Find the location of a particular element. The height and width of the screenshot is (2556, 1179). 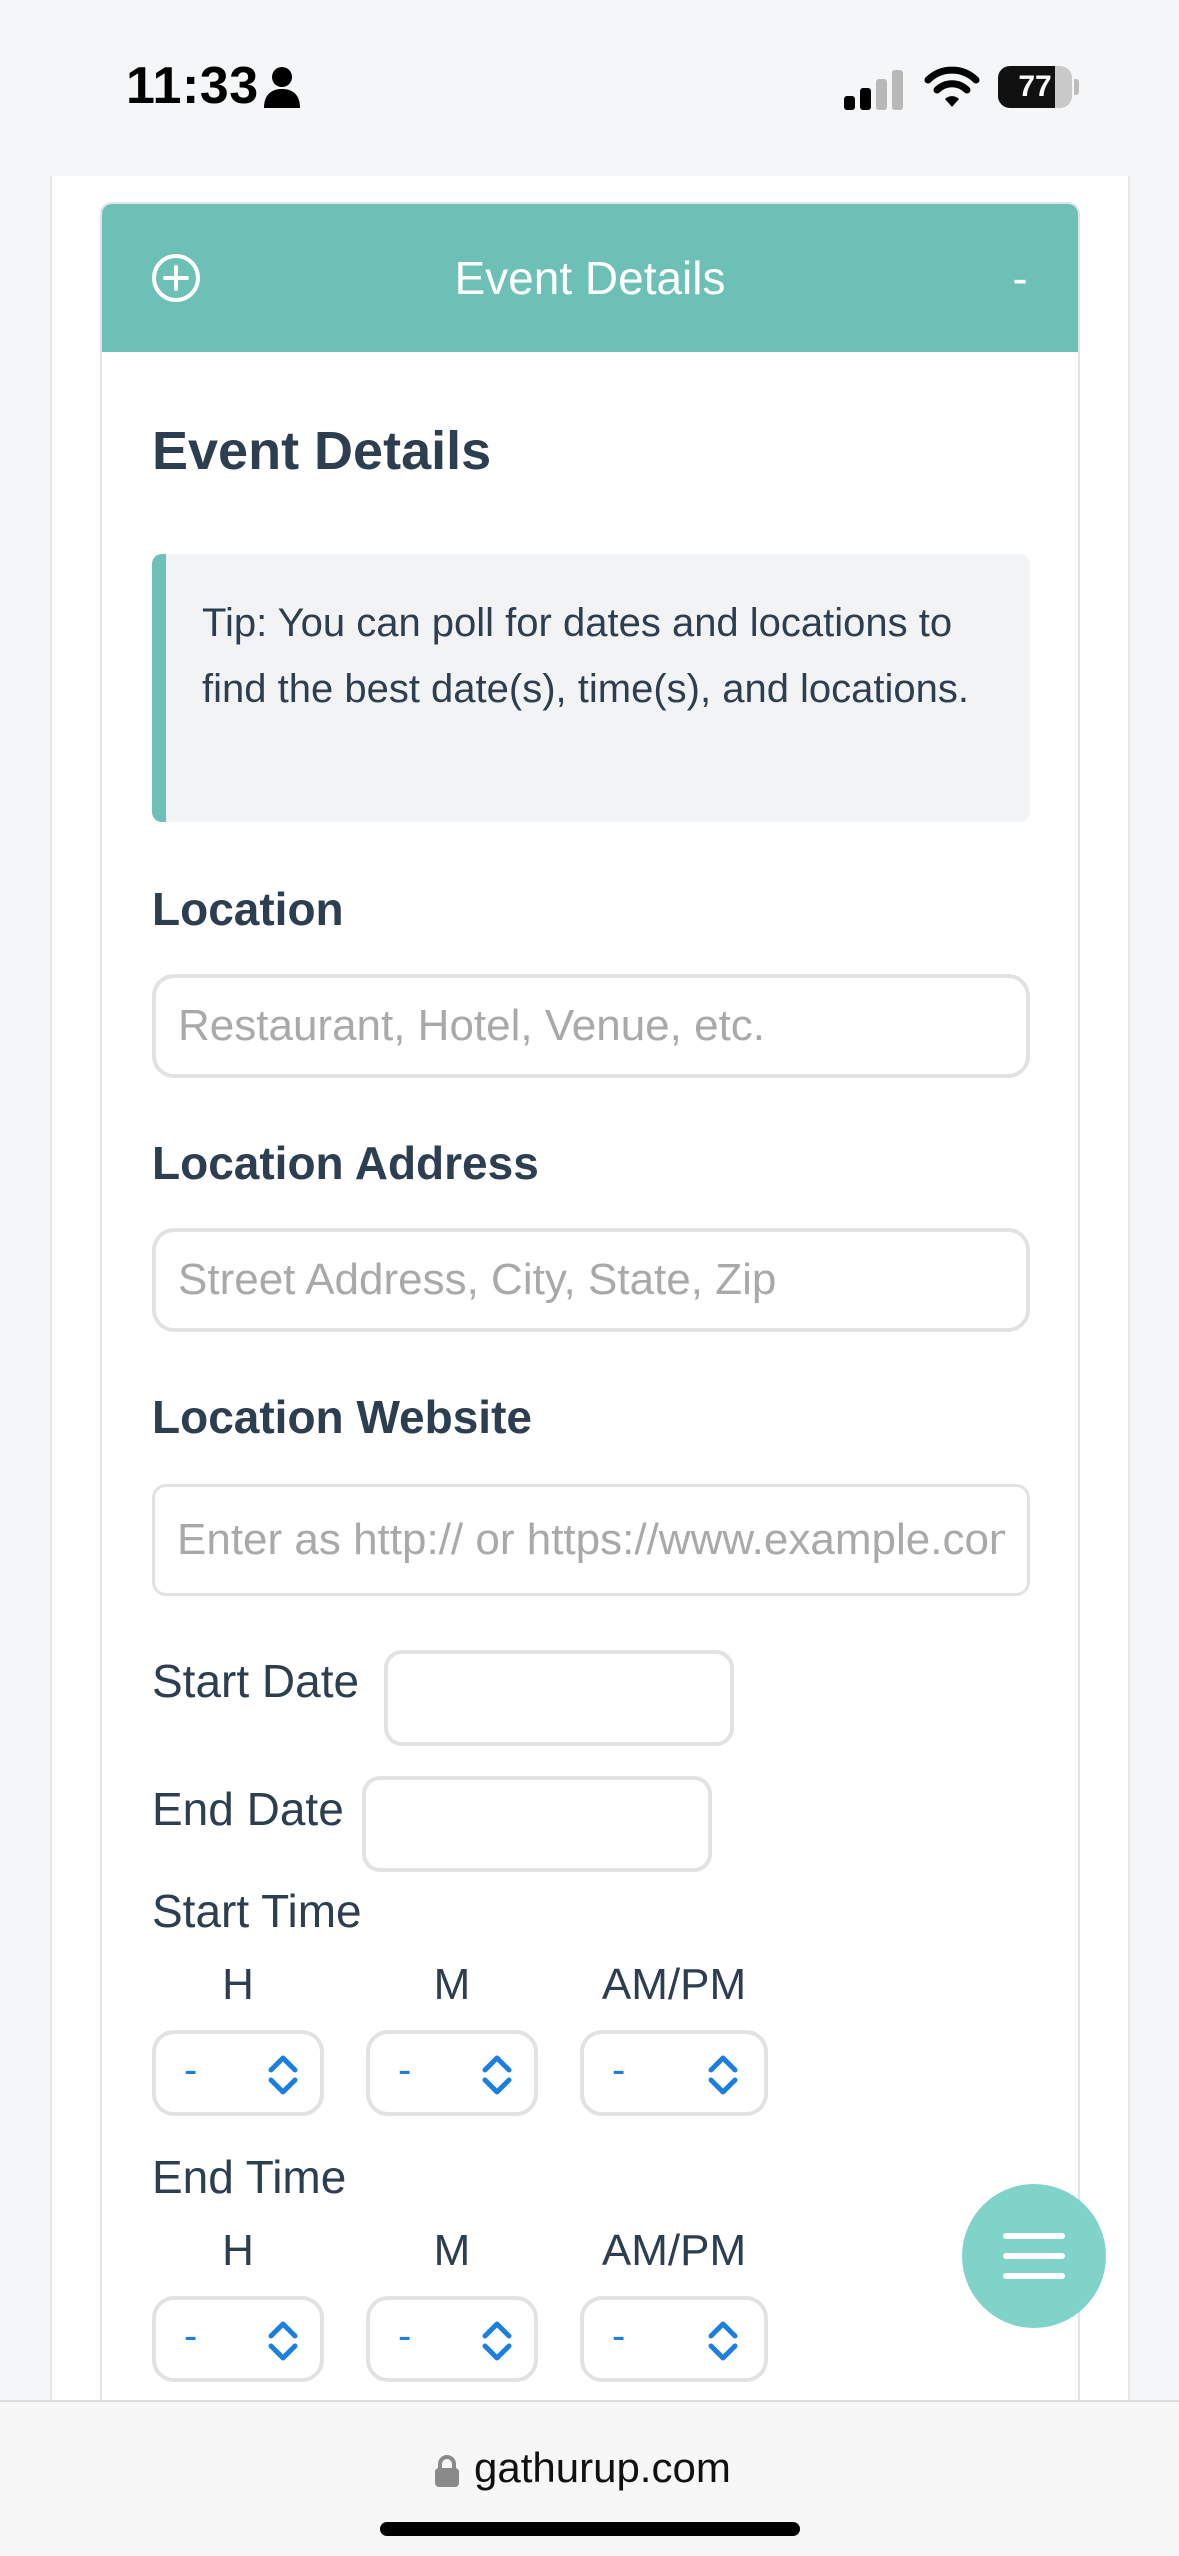

status-bar: 11:33 77 is located at coordinates (589, 88).